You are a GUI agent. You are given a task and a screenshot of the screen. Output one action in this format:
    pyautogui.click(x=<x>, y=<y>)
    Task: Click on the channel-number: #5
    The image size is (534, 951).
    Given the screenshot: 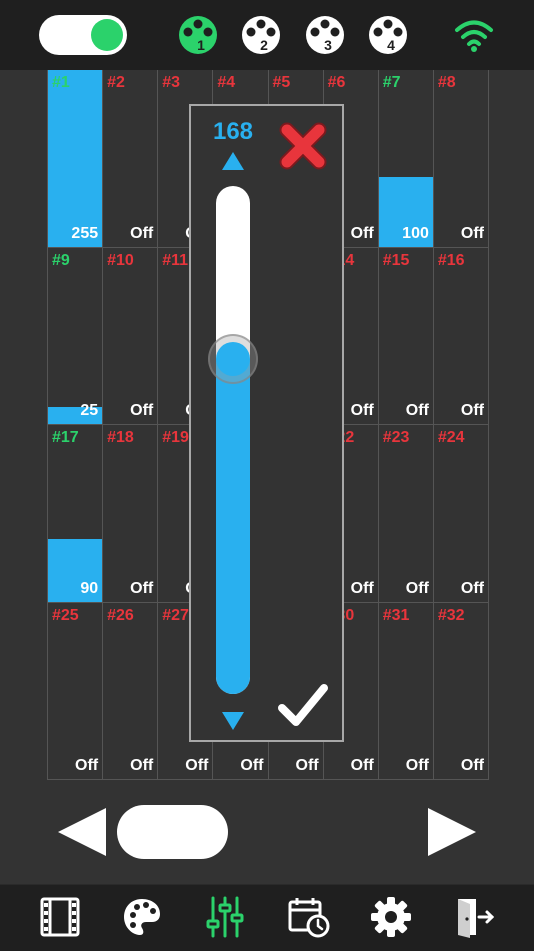 What is the action you would take?
    pyautogui.click(x=281, y=82)
    